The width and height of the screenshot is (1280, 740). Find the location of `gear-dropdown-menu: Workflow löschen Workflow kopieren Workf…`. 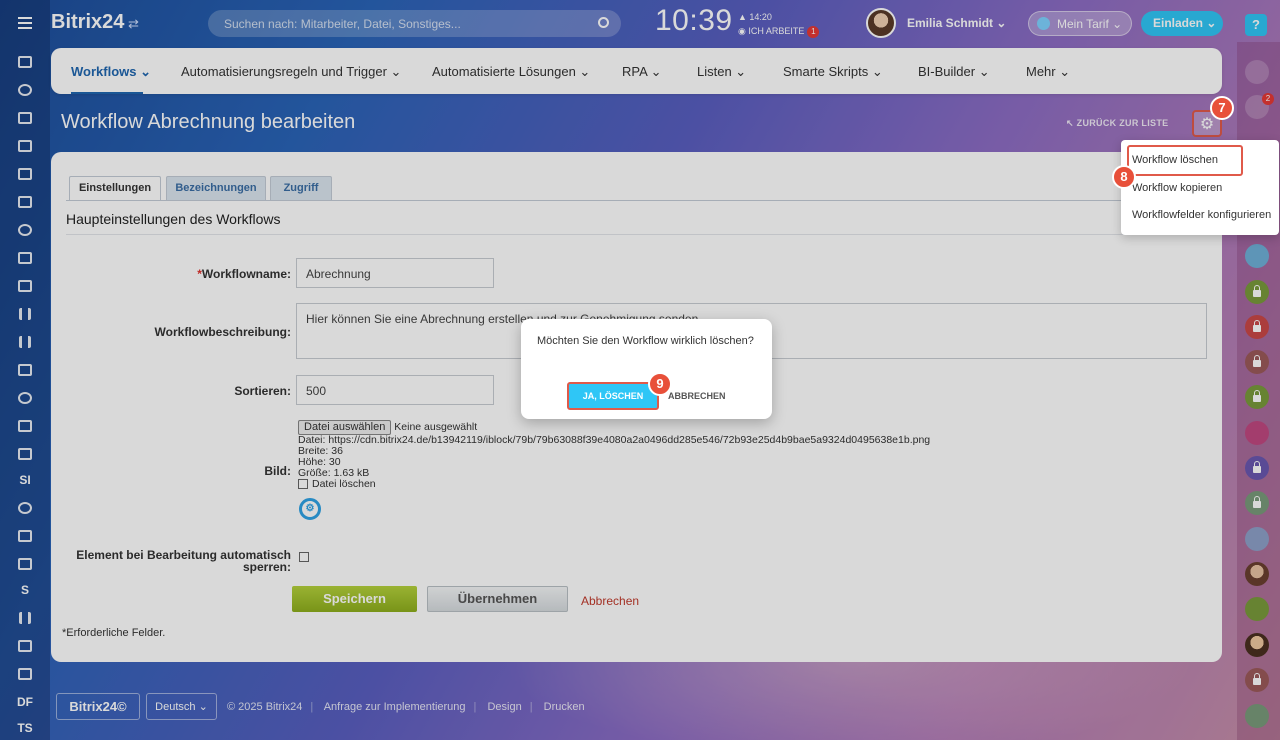

gear-dropdown-menu: Workflow löschen Workflow kopieren Workf… is located at coordinates (1200, 187).